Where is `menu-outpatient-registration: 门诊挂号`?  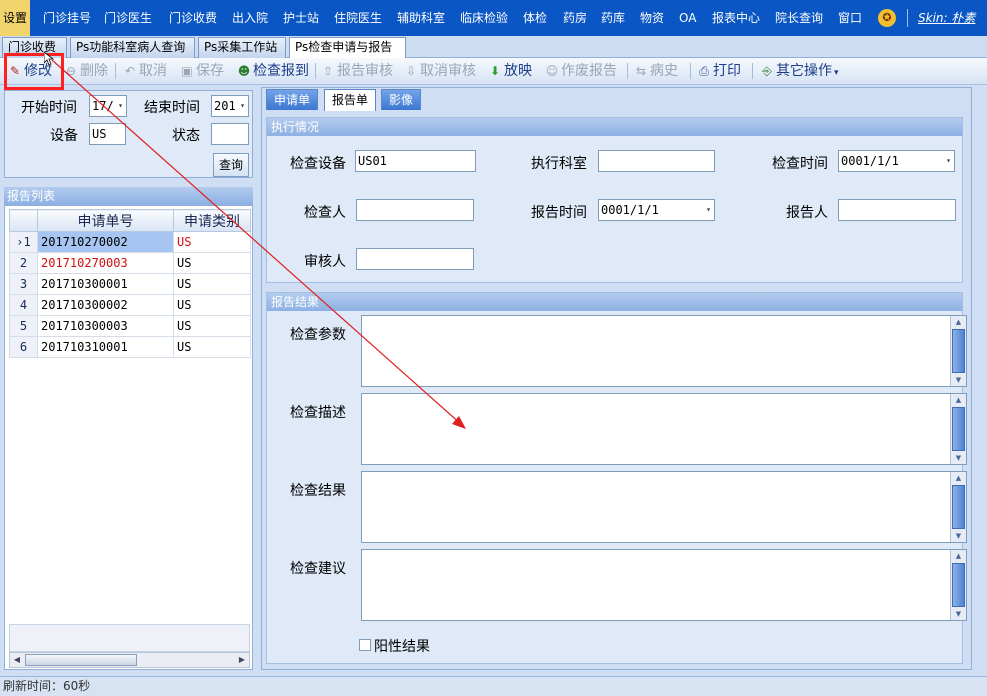
menu-outpatient-registration: 门诊挂号 is located at coordinates (67, 18).